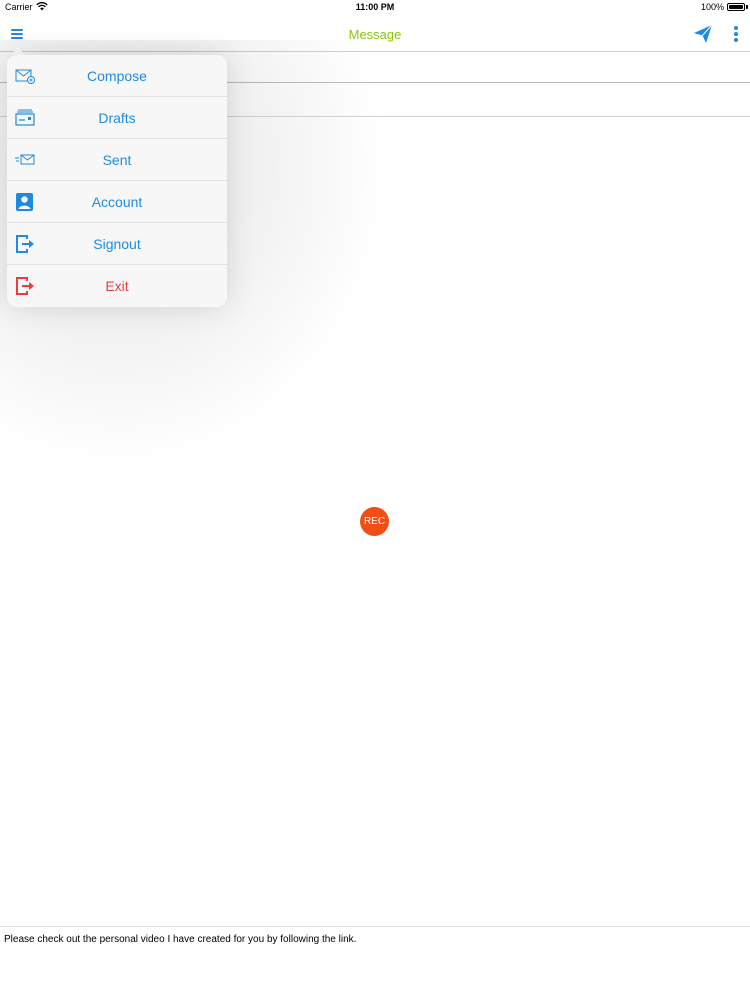  Describe the element at coordinates (374, 521) in the screenshot. I see `record-button: REC` at that location.